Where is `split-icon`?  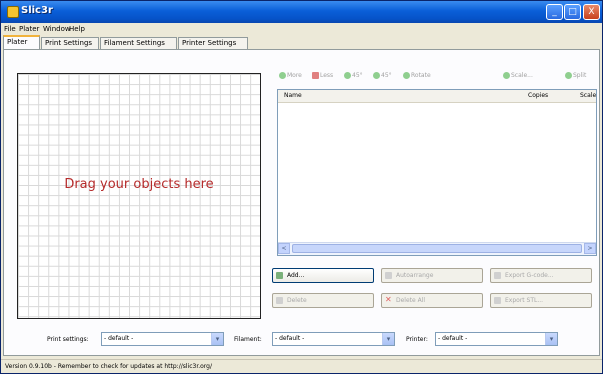 split-icon is located at coordinates (568, 75).